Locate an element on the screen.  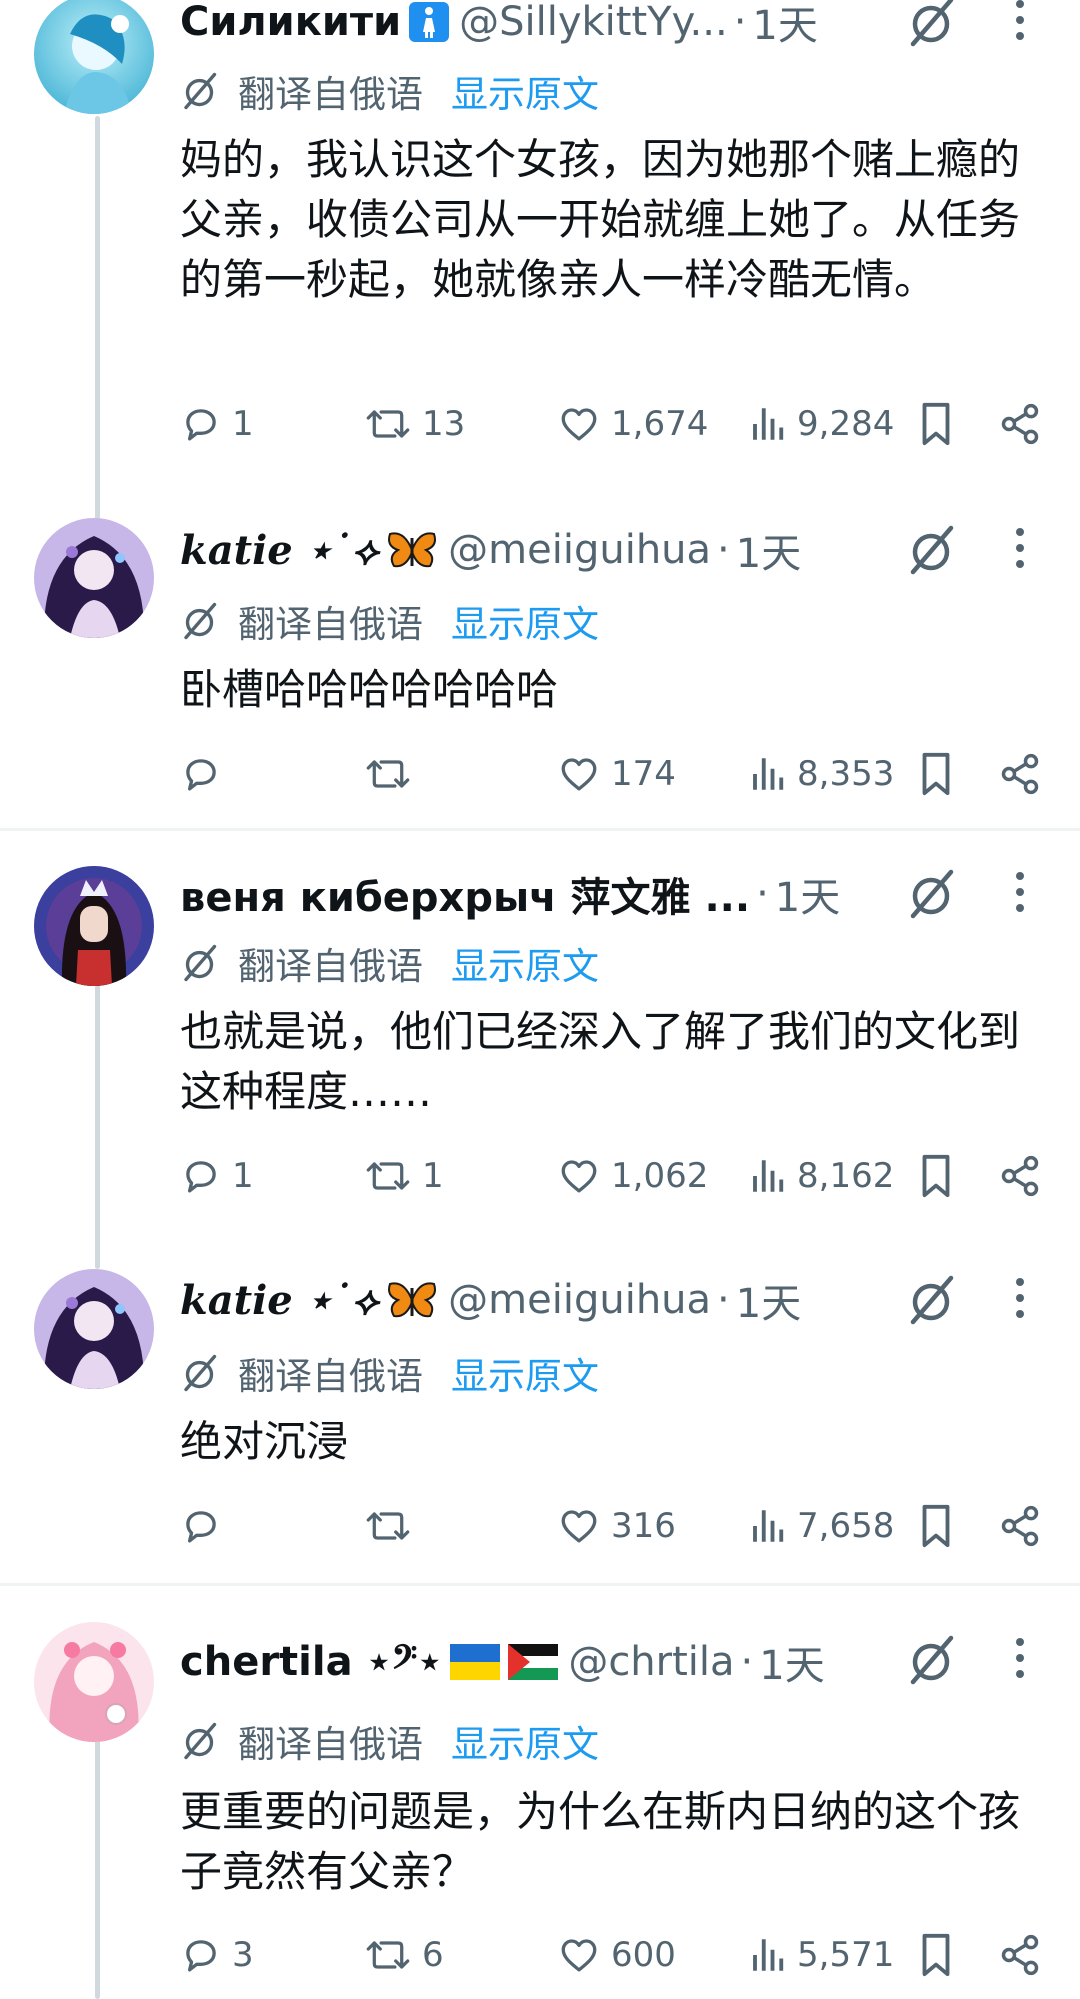
restroom-icon is located at coordinates (429, 22).